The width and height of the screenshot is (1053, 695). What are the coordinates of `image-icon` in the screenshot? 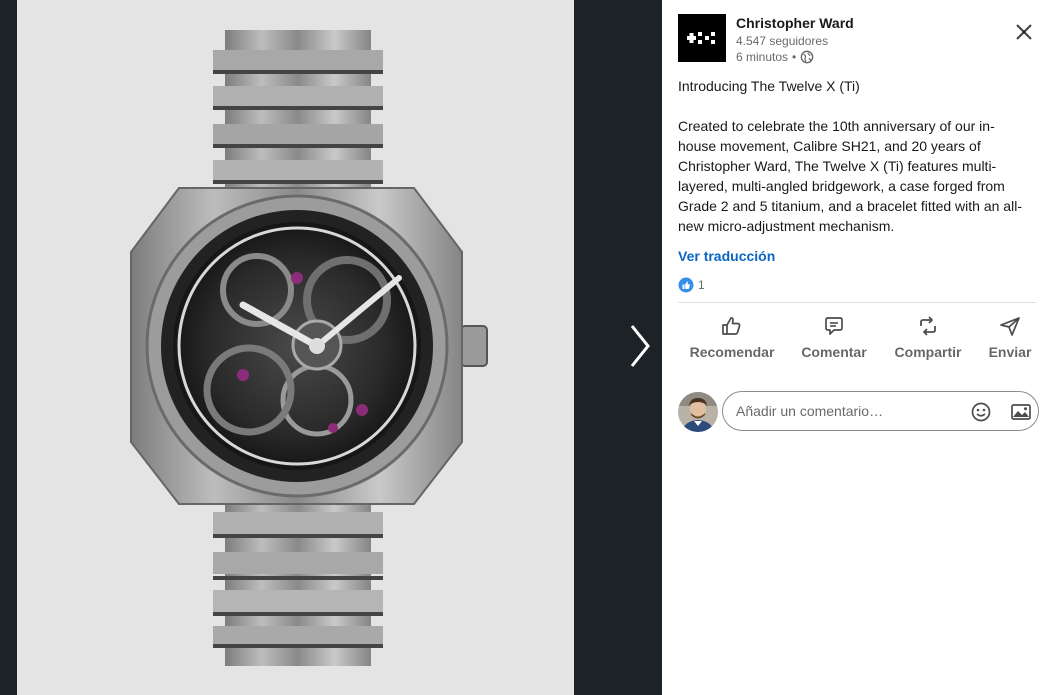 It's located at (1021, 412).